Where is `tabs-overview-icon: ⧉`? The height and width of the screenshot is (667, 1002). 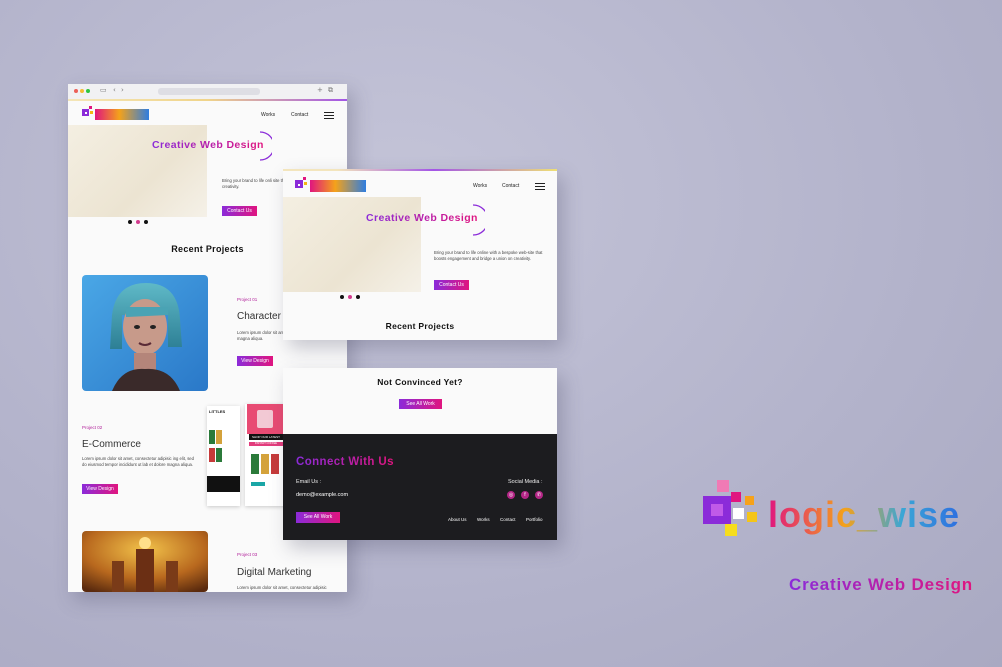
tabs-overview-icon: ⧉ is located at coordinates (330, 90).